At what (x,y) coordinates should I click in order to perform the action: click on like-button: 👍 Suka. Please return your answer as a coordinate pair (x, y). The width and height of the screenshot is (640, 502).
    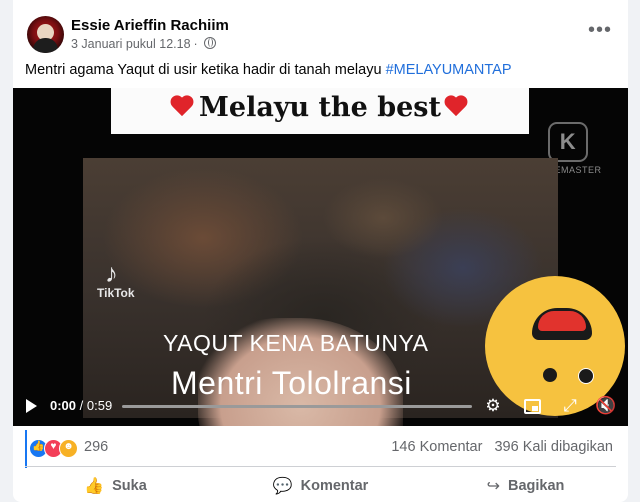
    Looking at the image, I should click on (115, 486).